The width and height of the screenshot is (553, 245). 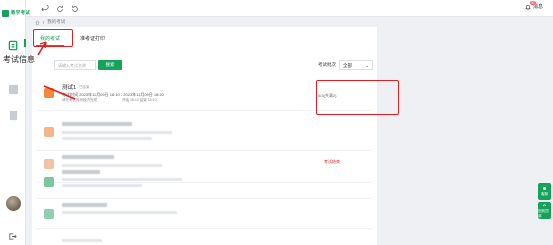 I want to click on float-label: 客服, so click(x=544, y=194).